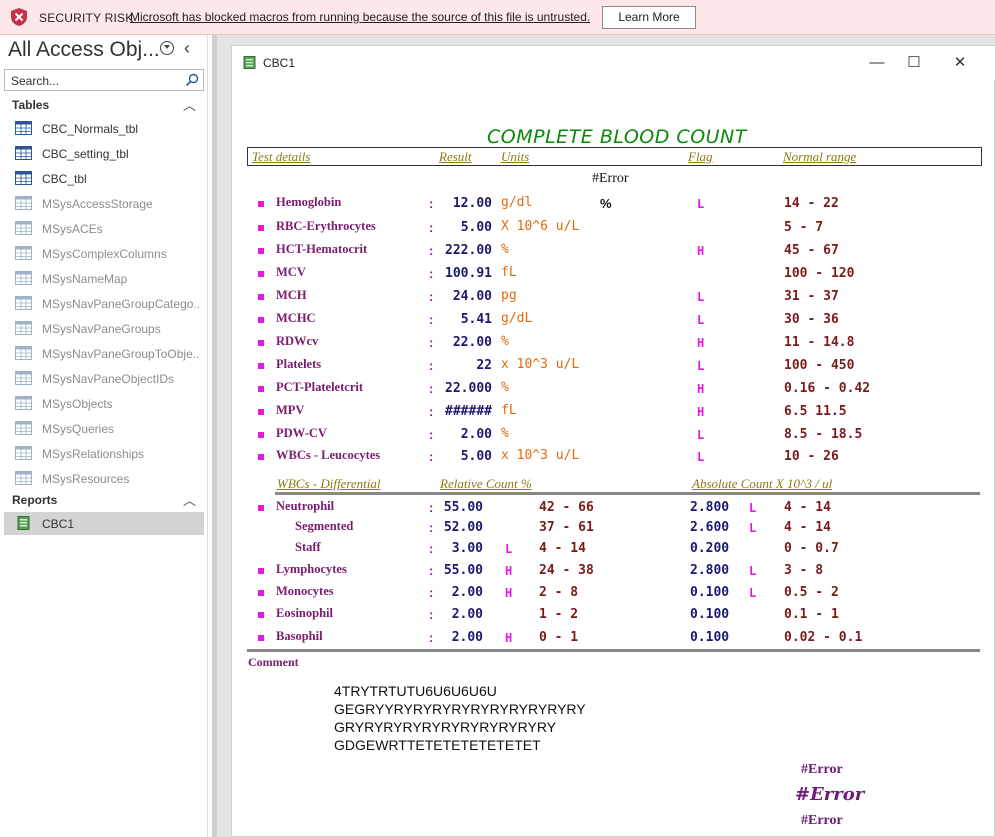 This screenshot has width=995, height=837. I want to click on nav-item-report-cbc1: CBC1, so click(104, 523).